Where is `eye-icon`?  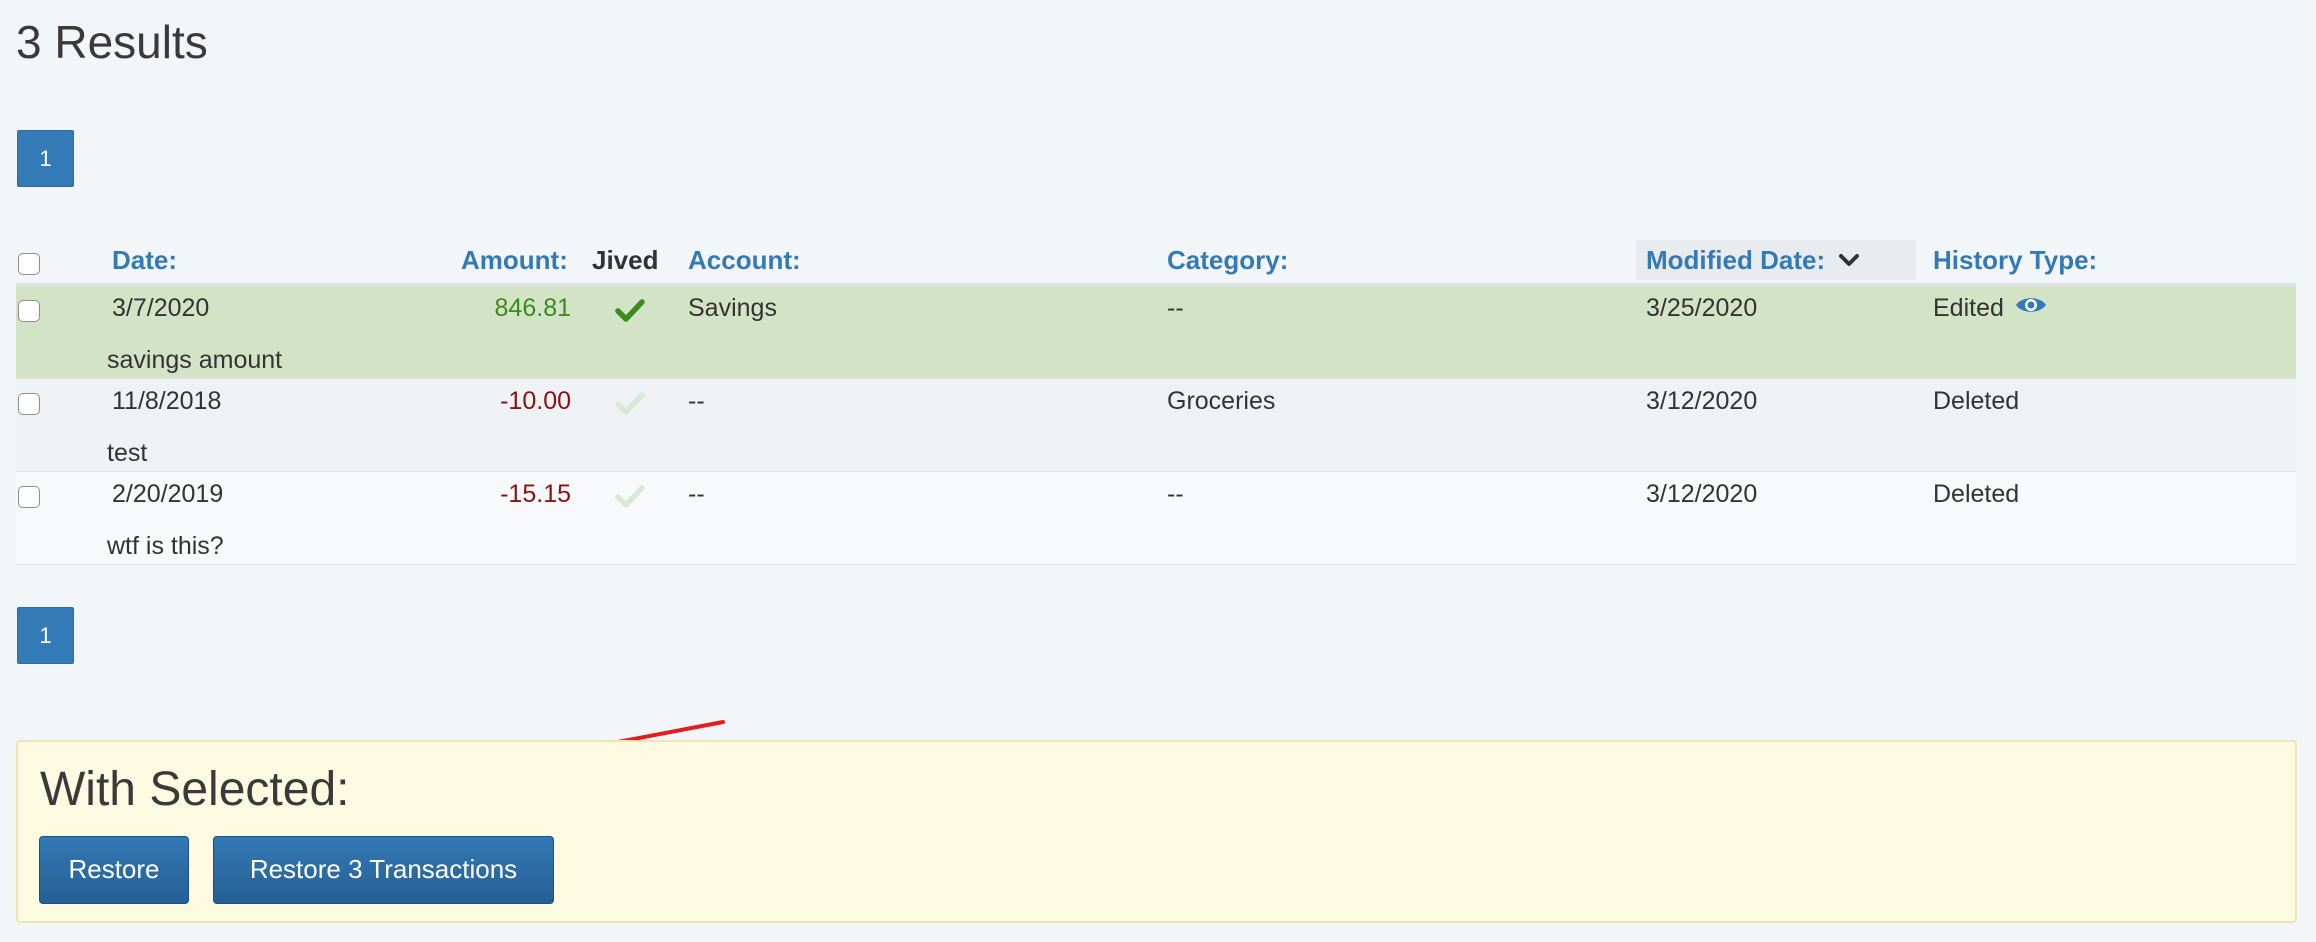 eye-icon is located at coordinates (2031, 305).